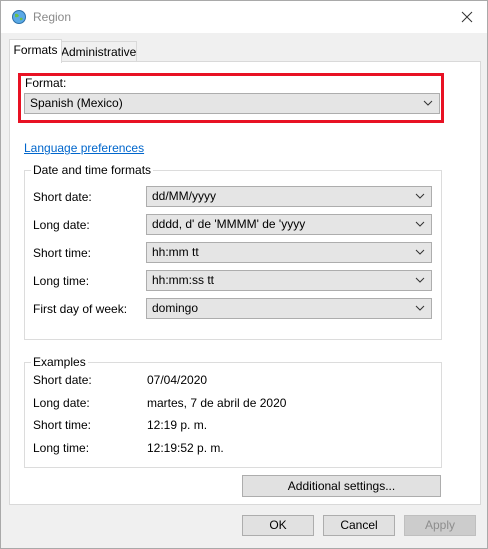 The width and height of the screenshot is (488, 549). I want to click on close-icon, so click(467, 17).